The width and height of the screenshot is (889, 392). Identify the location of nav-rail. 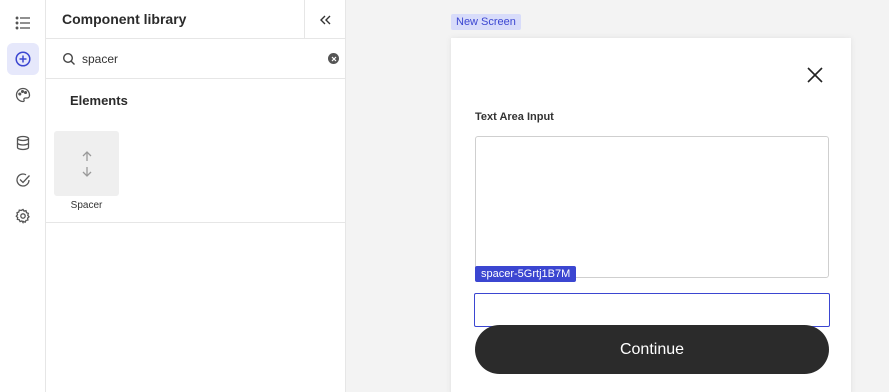
(23, 196).